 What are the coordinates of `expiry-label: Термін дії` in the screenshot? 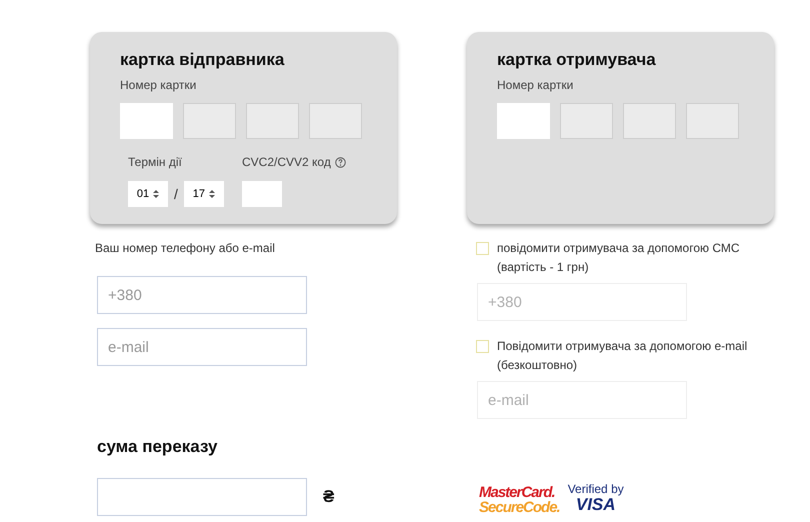 It's located at (155, 162).